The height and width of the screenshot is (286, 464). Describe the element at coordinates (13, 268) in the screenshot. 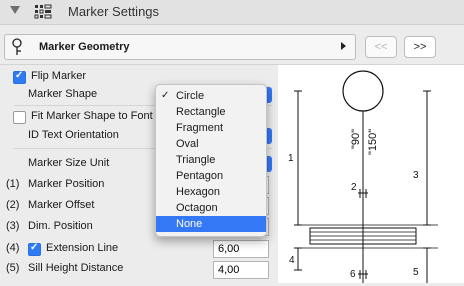

I see `sill-height-number: (5)` at that location.